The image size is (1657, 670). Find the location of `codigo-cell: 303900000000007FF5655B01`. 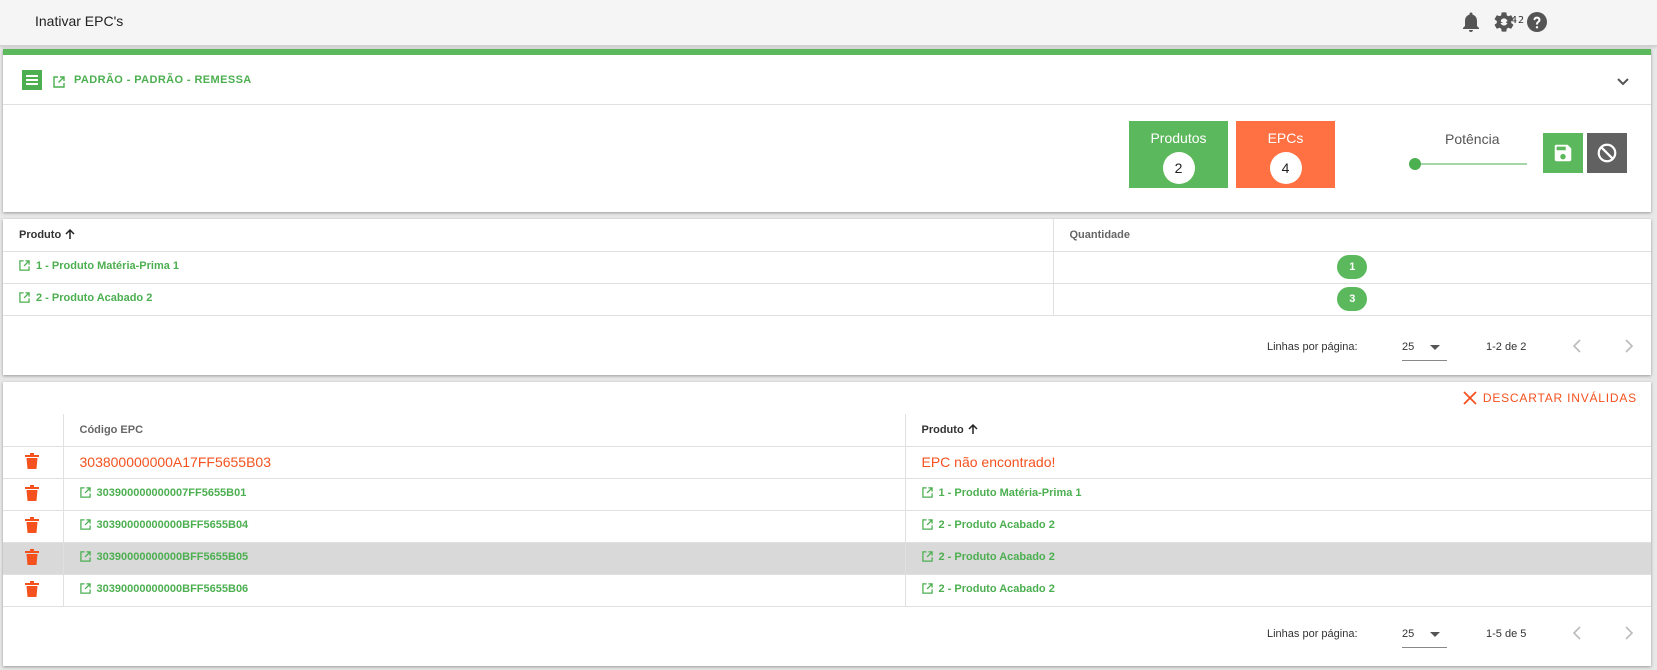

codigo-cell: 303900000000007FF5655B01 is located at coordinates (484, 494).